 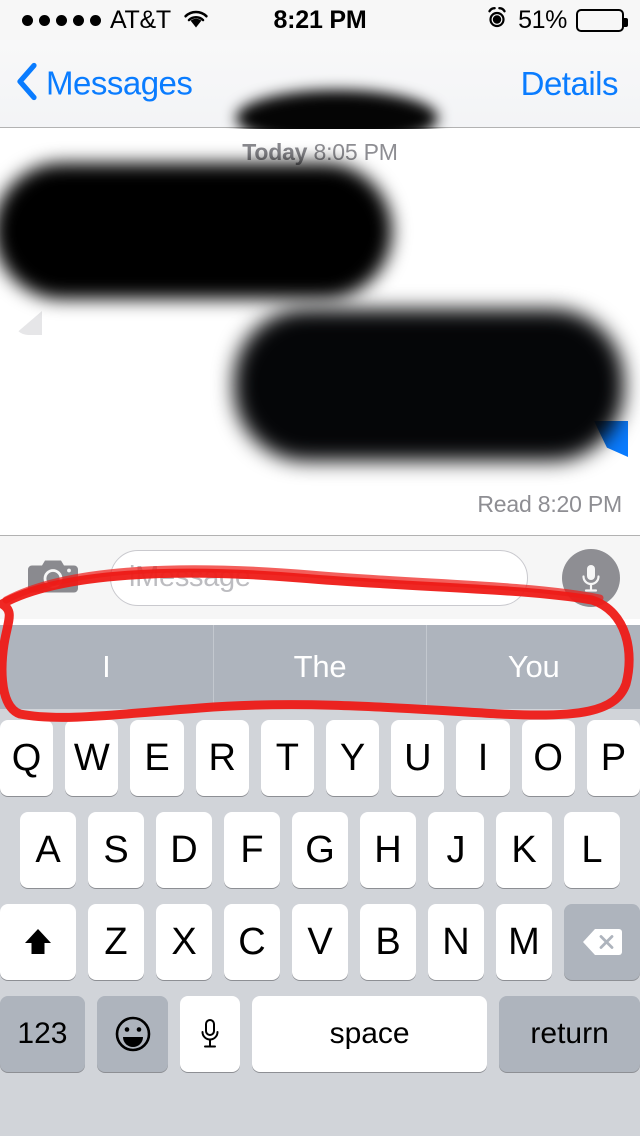 I want to click on key-p: P, so click(x=613, y=758).